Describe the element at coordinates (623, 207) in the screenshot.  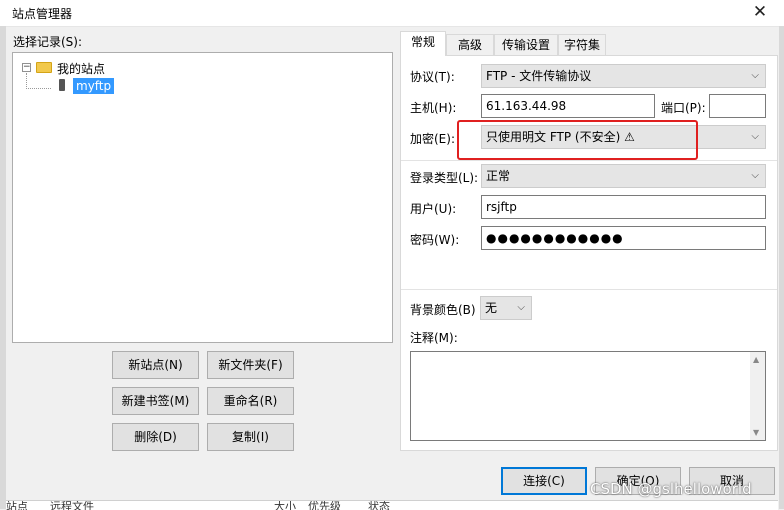
I see `user-input: rsjftp` at that location.